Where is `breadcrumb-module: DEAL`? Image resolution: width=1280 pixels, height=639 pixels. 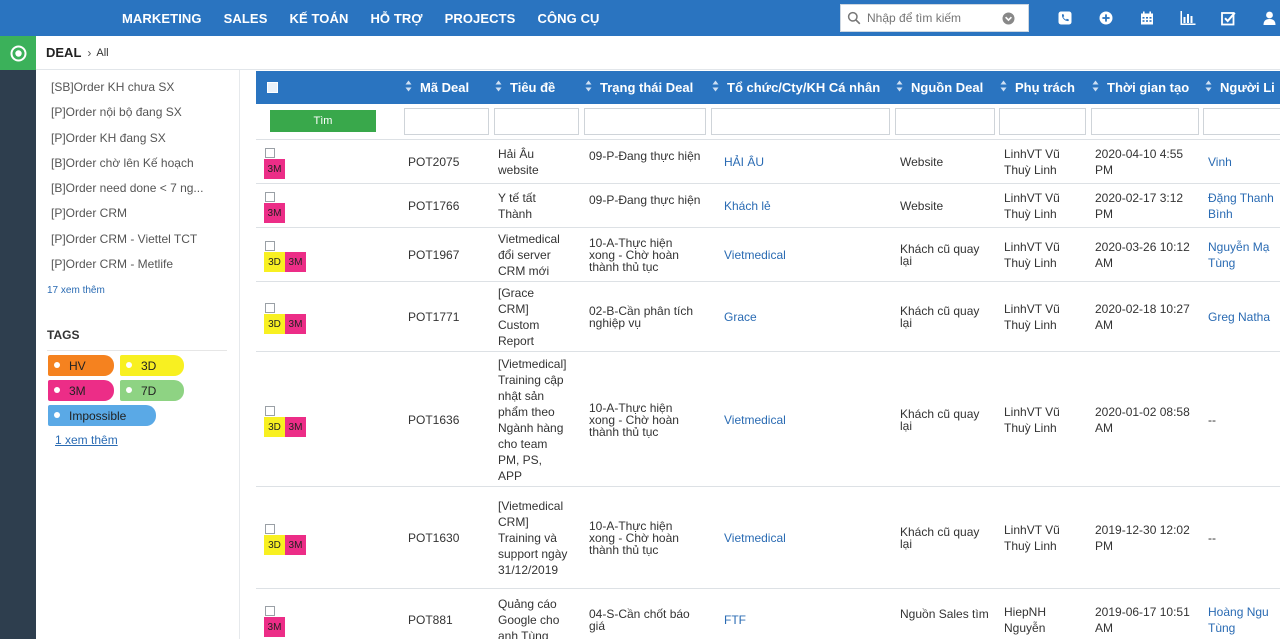 breadcrumb-module: DEAL is located at coordinates (63, 52).